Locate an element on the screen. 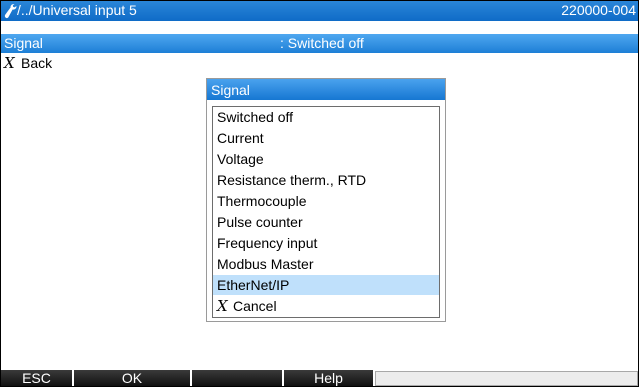 Image resolution: width=639 pixels, height=387 pixels. blank-softkey is located at coordinates (237, 378).